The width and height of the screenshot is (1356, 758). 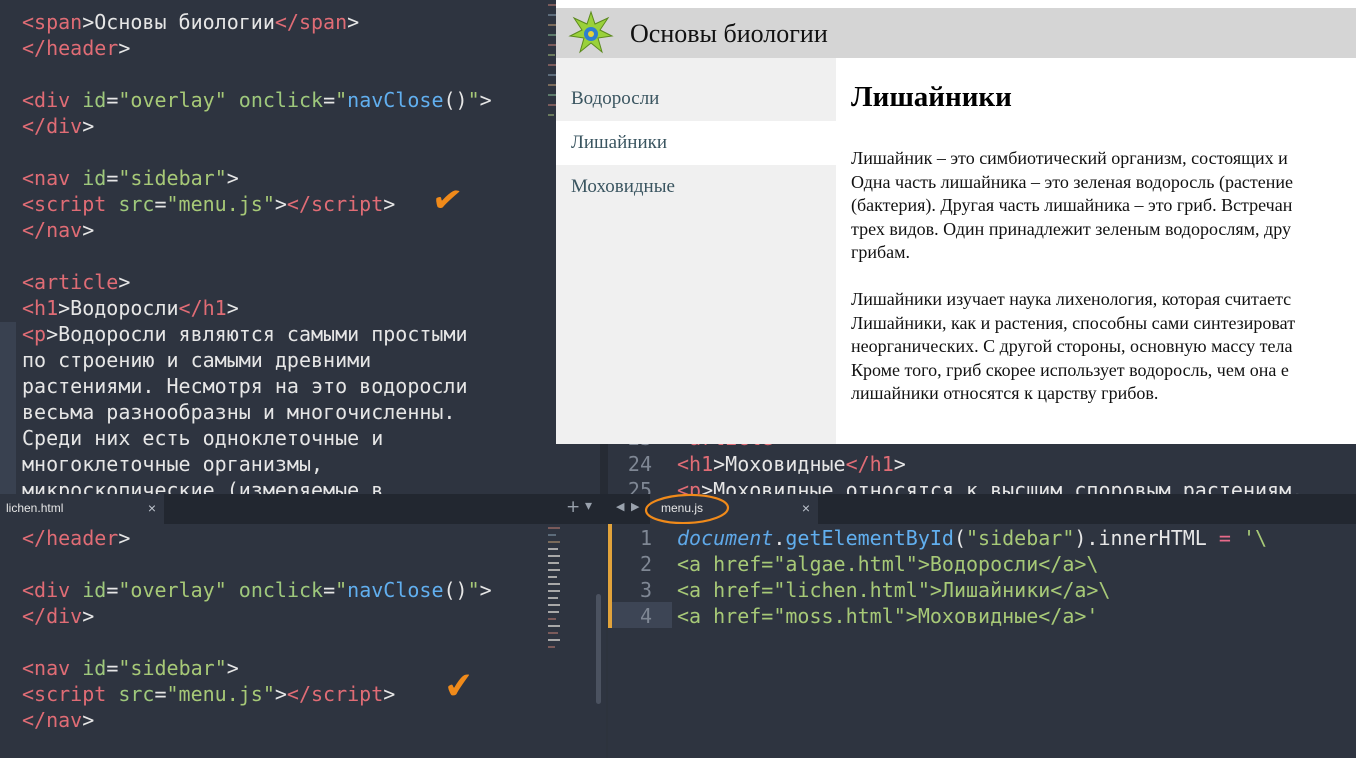 What do you see at coordinates (972, 590) in the screenshot?
I see `code-line: <a href="lichen.html">Лишайники</a>\` at bounding box center [972, 590].